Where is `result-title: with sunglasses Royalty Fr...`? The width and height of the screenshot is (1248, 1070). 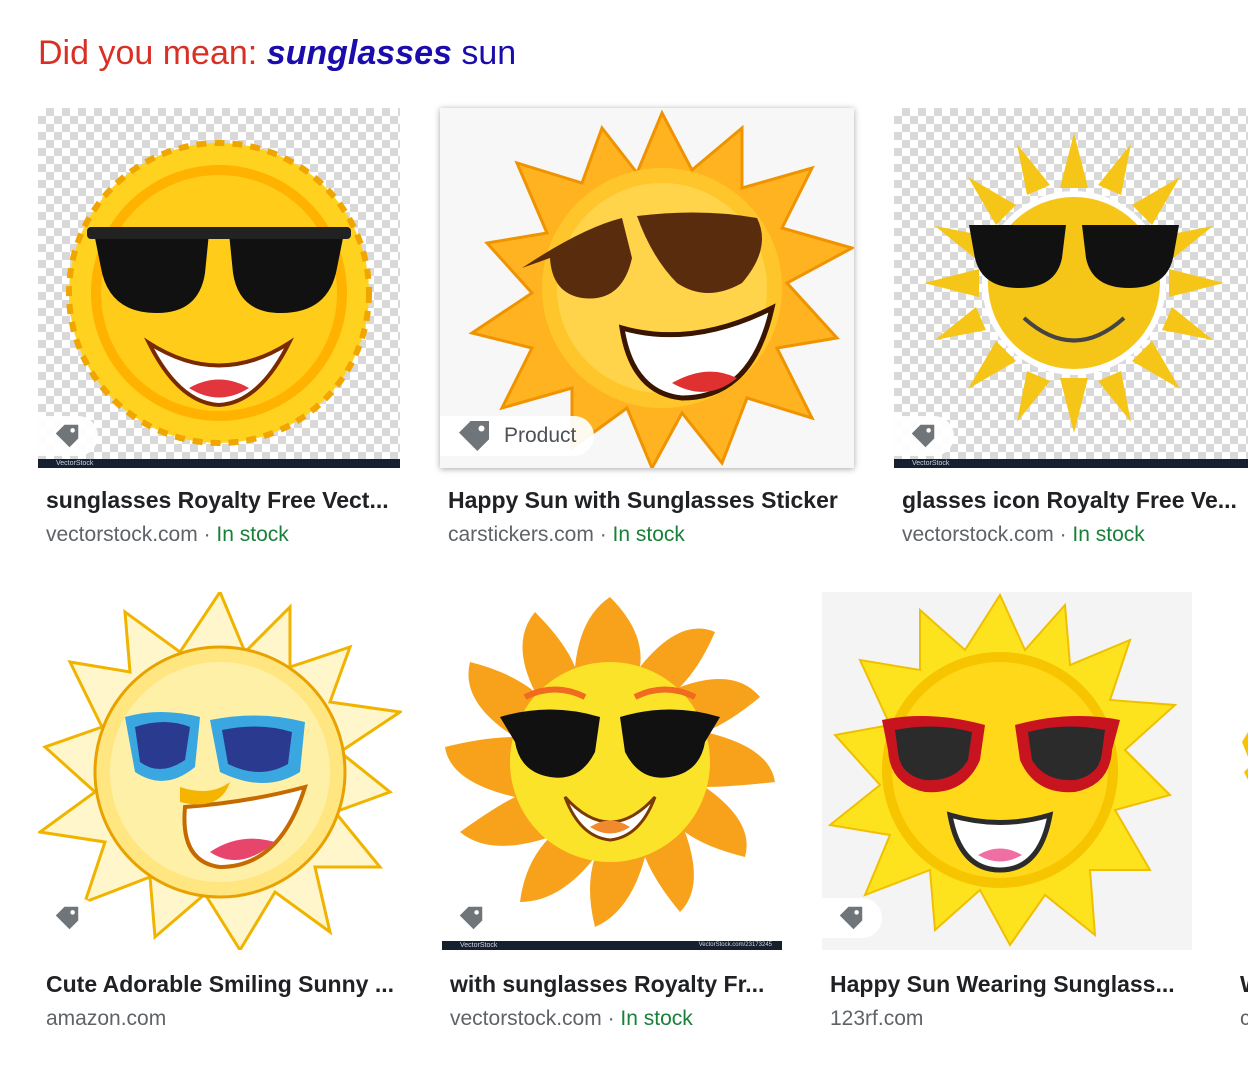 result-title: with sunglasses Royalty Fr... is located at coordinates (616, 984).